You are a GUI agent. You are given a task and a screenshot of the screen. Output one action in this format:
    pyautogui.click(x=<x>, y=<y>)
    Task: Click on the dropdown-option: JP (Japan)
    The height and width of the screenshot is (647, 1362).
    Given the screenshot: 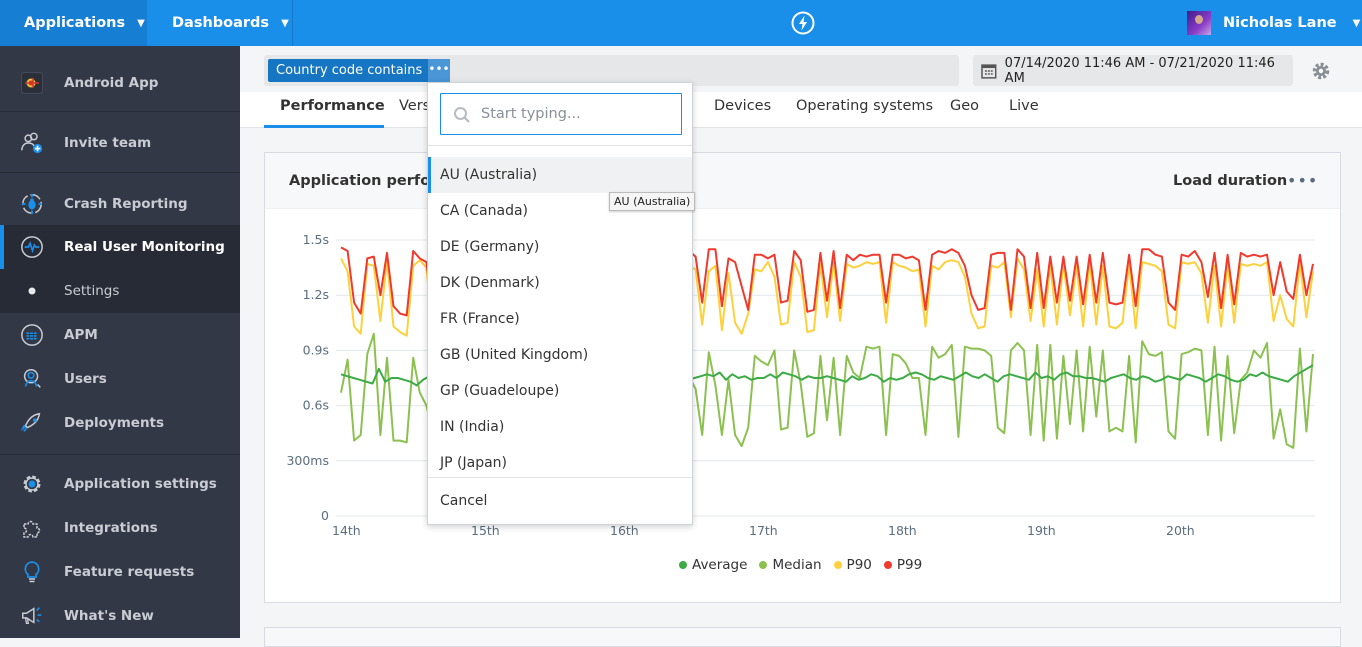 What is the action you would take?
    pyautogui.click(x=560, y=463)
    